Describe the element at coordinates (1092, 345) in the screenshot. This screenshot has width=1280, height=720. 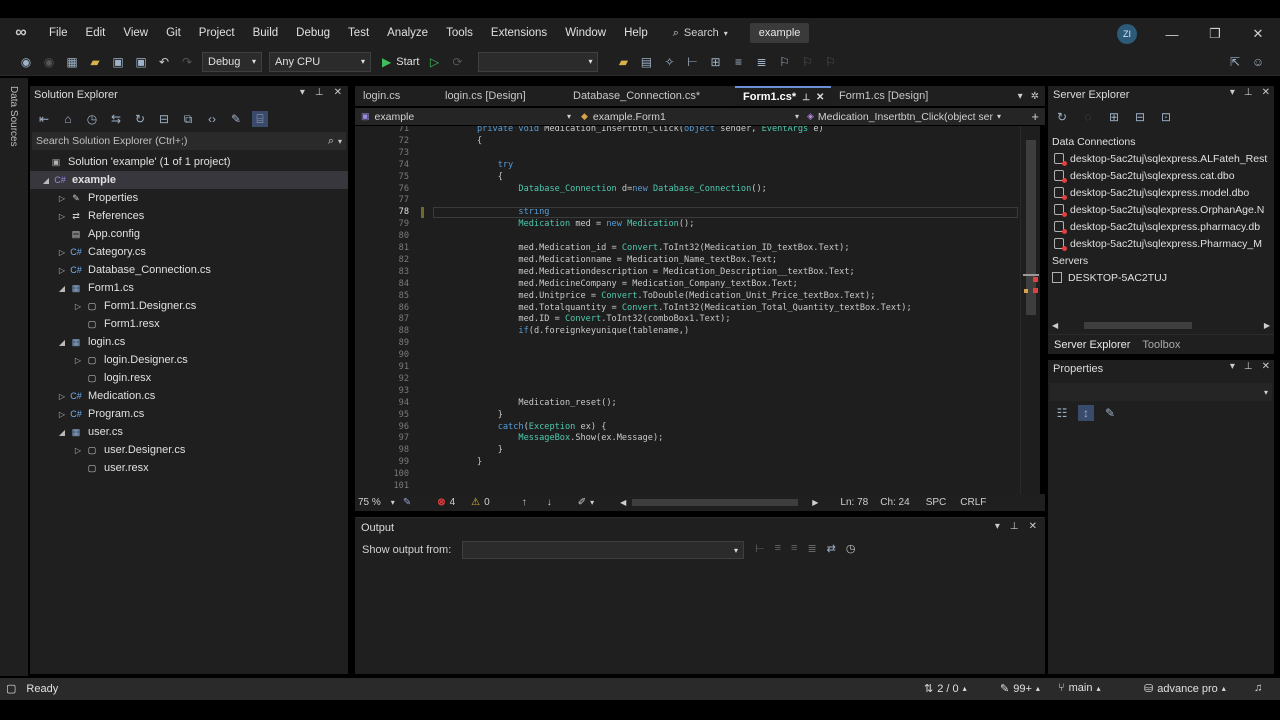
I see `tab-server-explorer: Server Explorer` at that location.